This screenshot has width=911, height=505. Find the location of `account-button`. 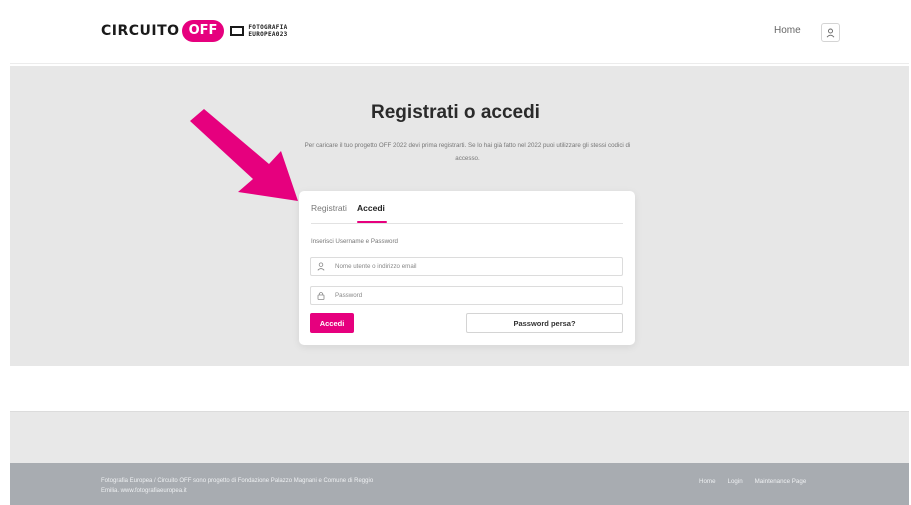

account-button is located at coordinates (830, 32).